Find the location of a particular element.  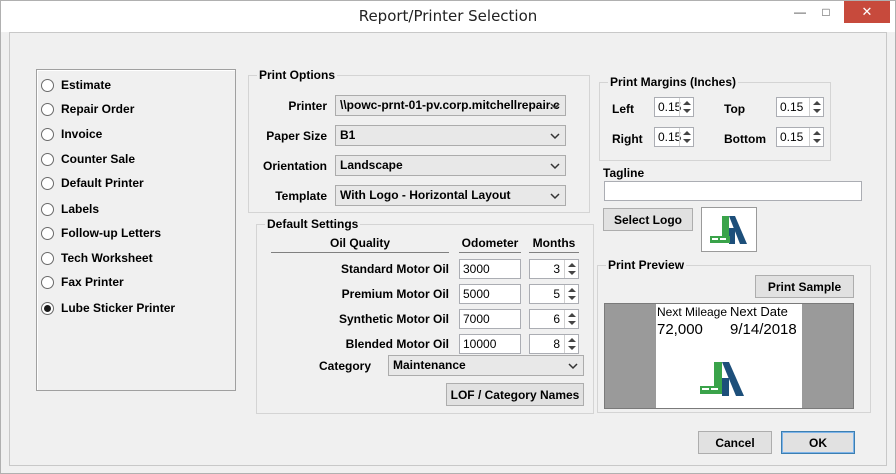

months-spinner: 8 is located at coordinates (554, 344).